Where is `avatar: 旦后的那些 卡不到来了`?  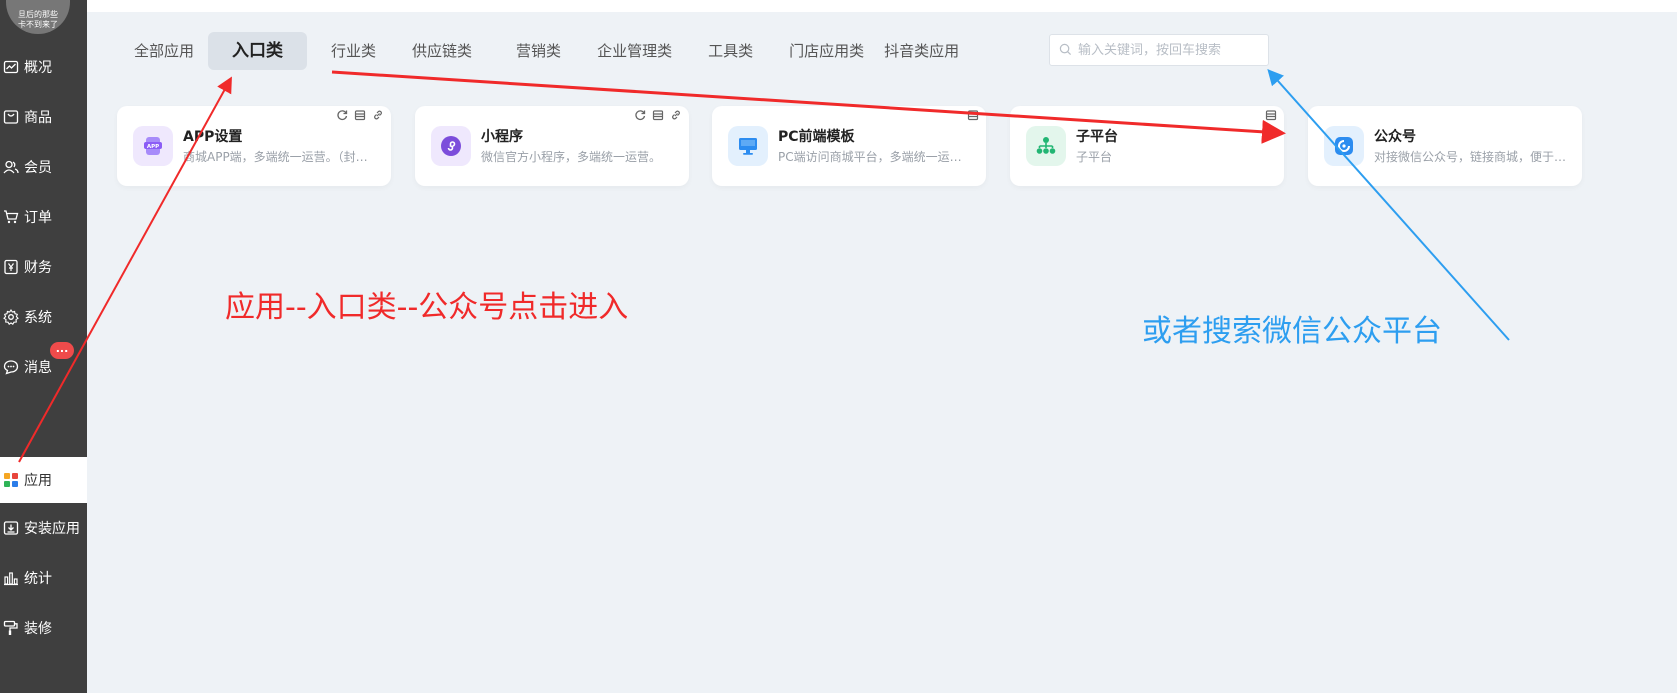
avatar: 旦后的那些 卡不到来了 is located at coordinates (38, 17).